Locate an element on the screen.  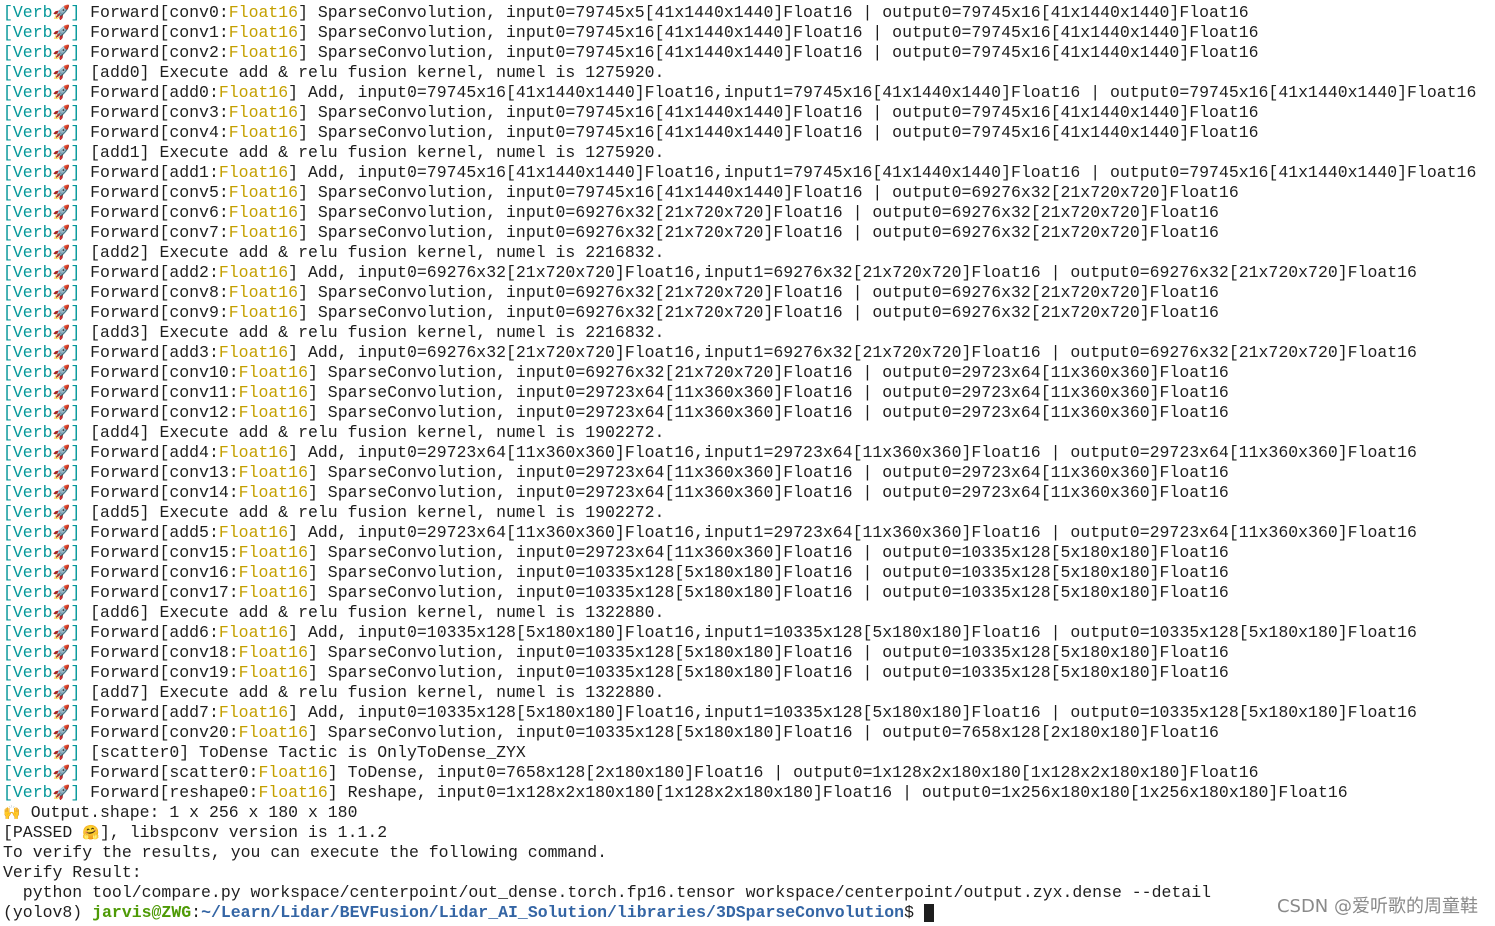
forward-layer: Forward[add1: is located at coordinates (149, 172).